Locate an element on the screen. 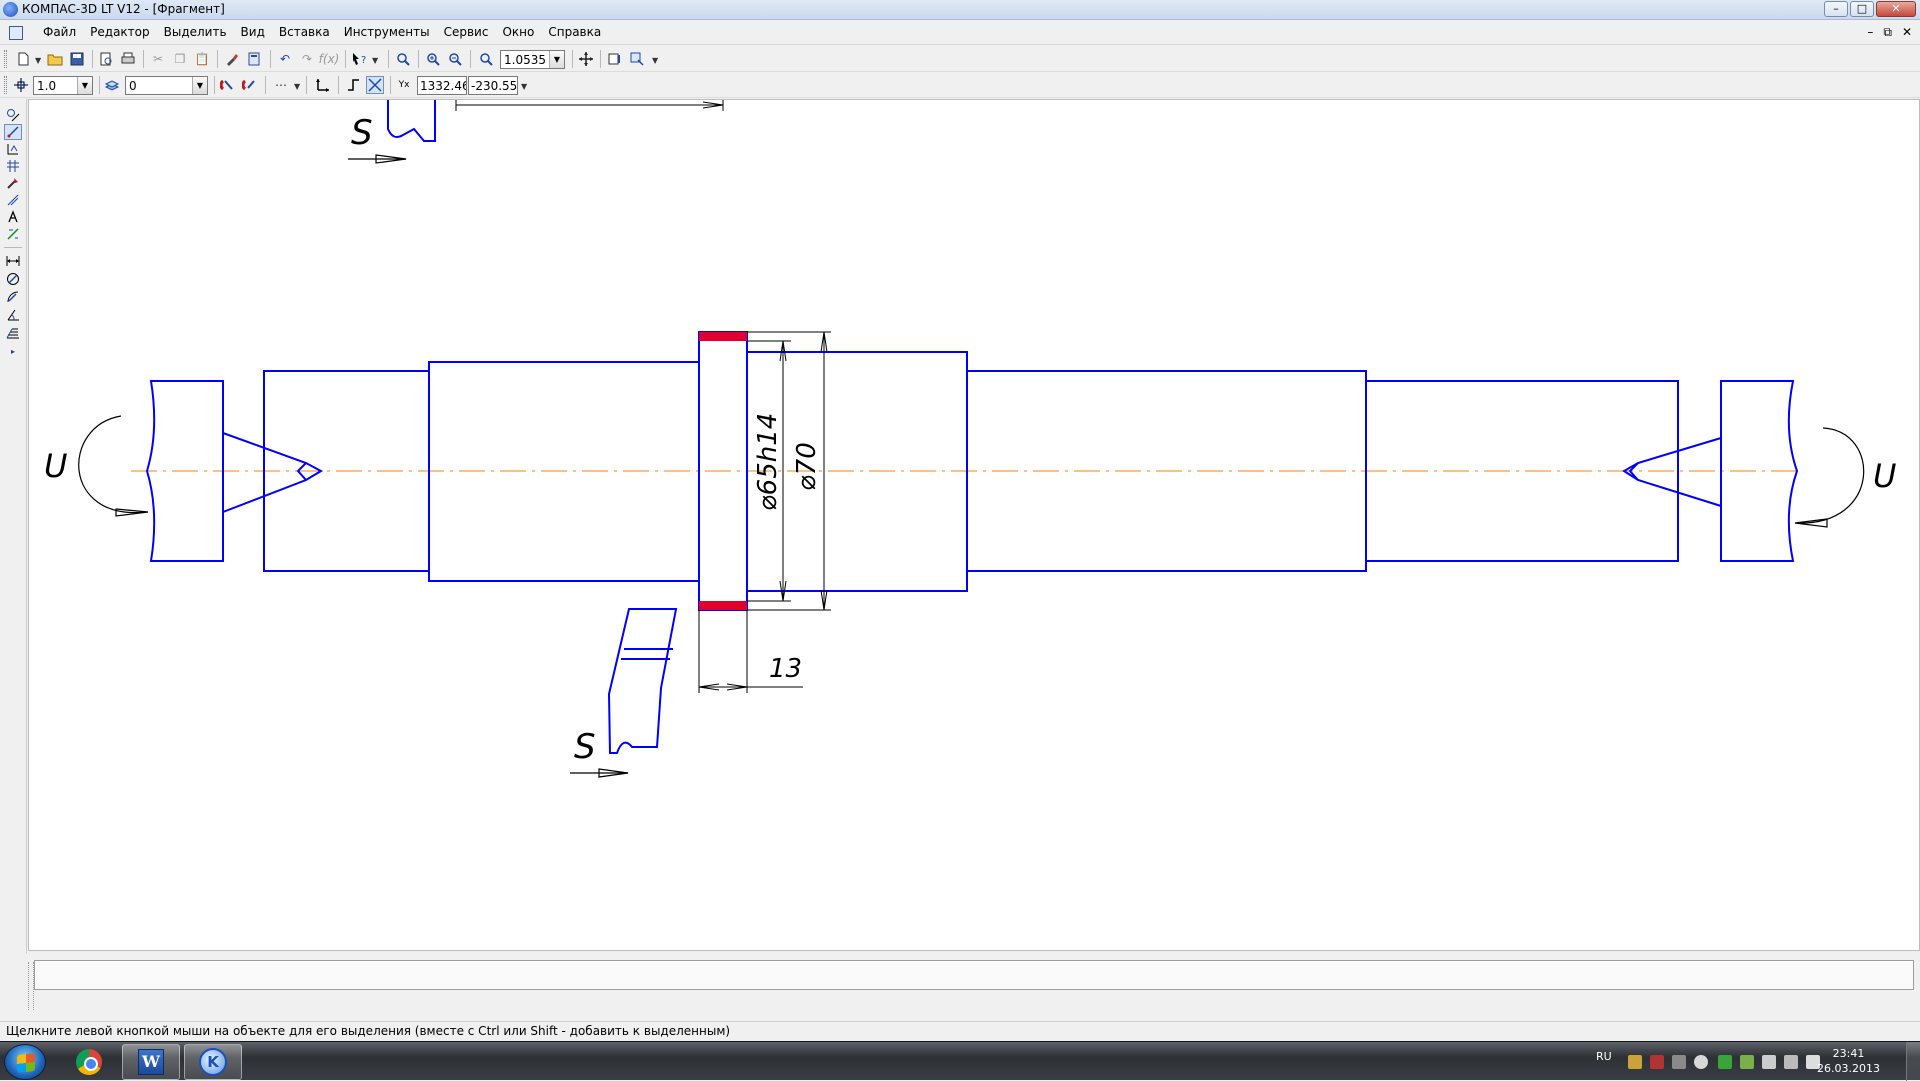 This screenshot has height=1081, width=1920. layers-icon is located at coordinates (112, 85).